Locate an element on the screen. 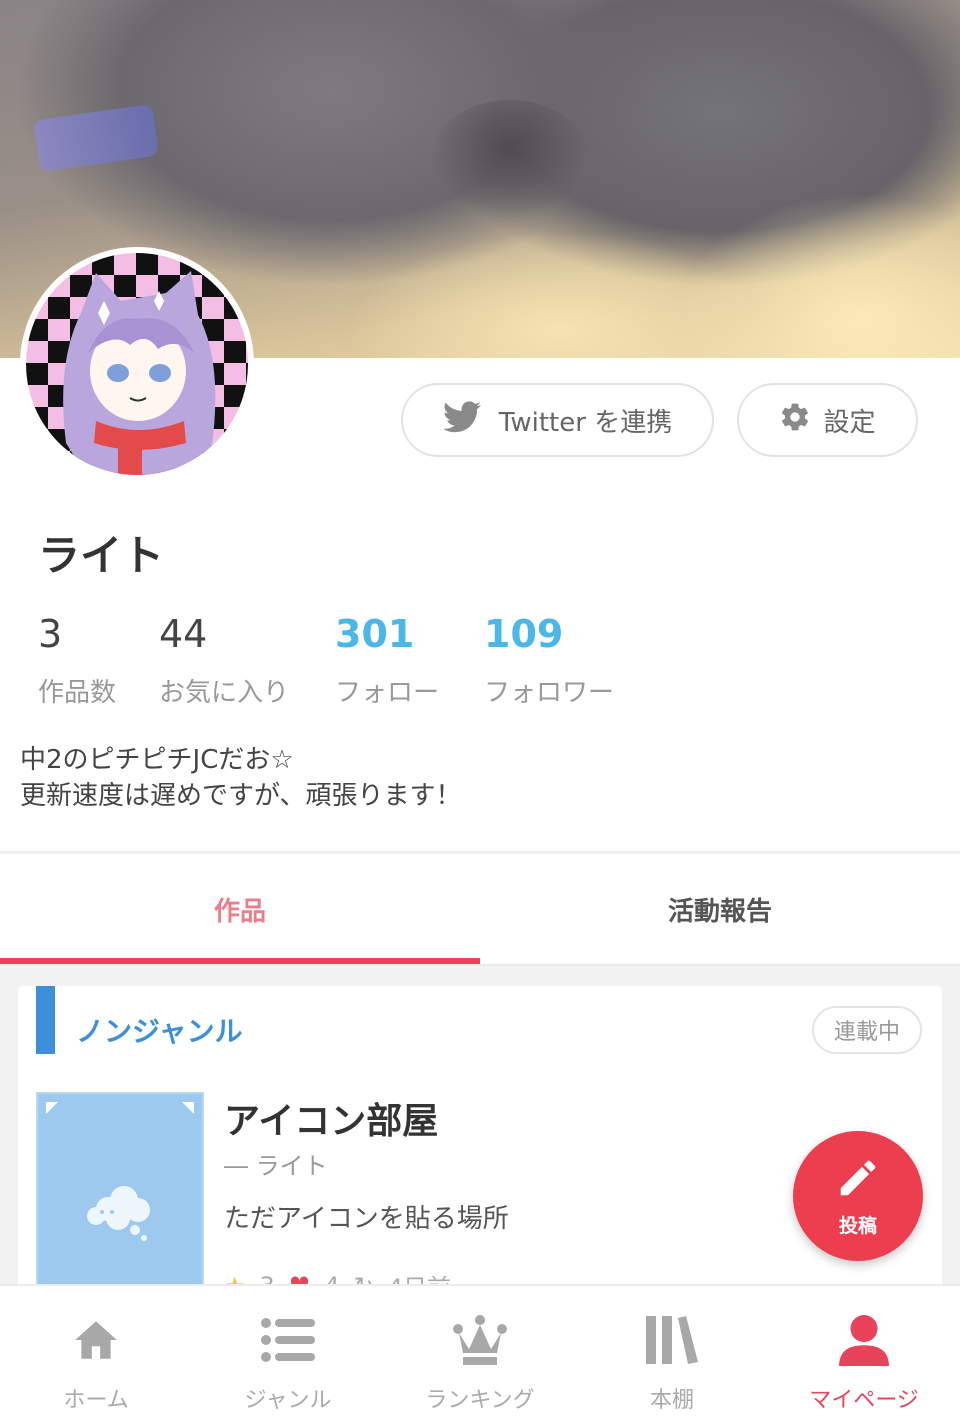 Image resolution: width=960 pixels, height=1426 pixels. twitter-connect-button: Twitter を連携 is located at coordinates (557, 420).